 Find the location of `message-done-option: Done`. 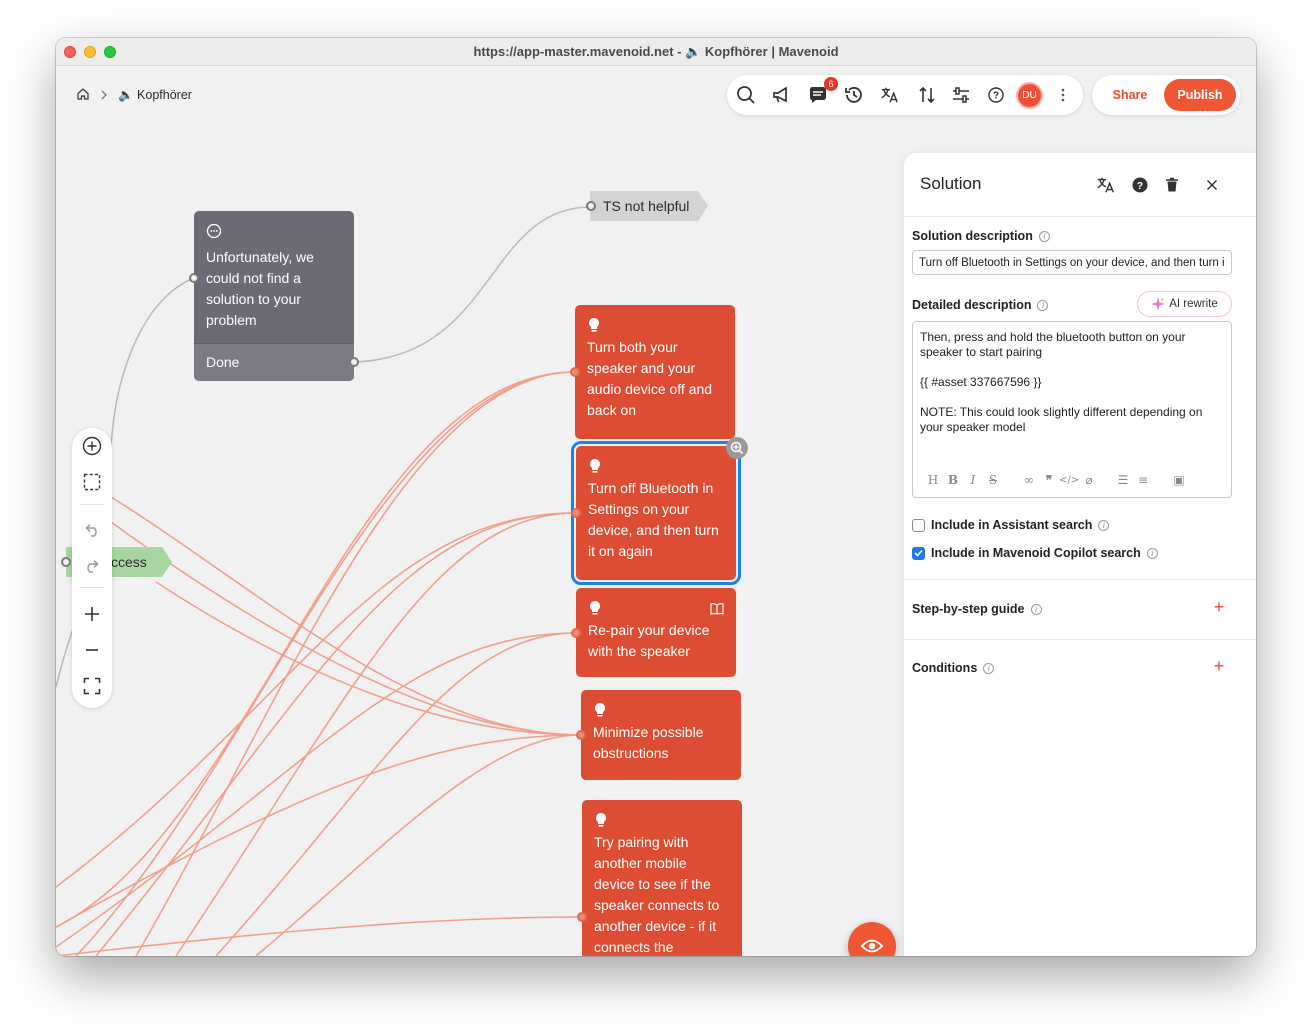

message-done-option: Done is located at coordinates (274, 362).